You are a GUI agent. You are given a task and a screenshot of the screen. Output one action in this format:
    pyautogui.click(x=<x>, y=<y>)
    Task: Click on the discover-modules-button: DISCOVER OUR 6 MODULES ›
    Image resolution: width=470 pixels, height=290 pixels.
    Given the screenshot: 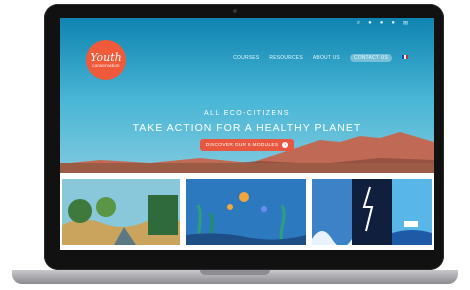 What is the action you would take?
    pyautogui.click(x=247, y=145)
    